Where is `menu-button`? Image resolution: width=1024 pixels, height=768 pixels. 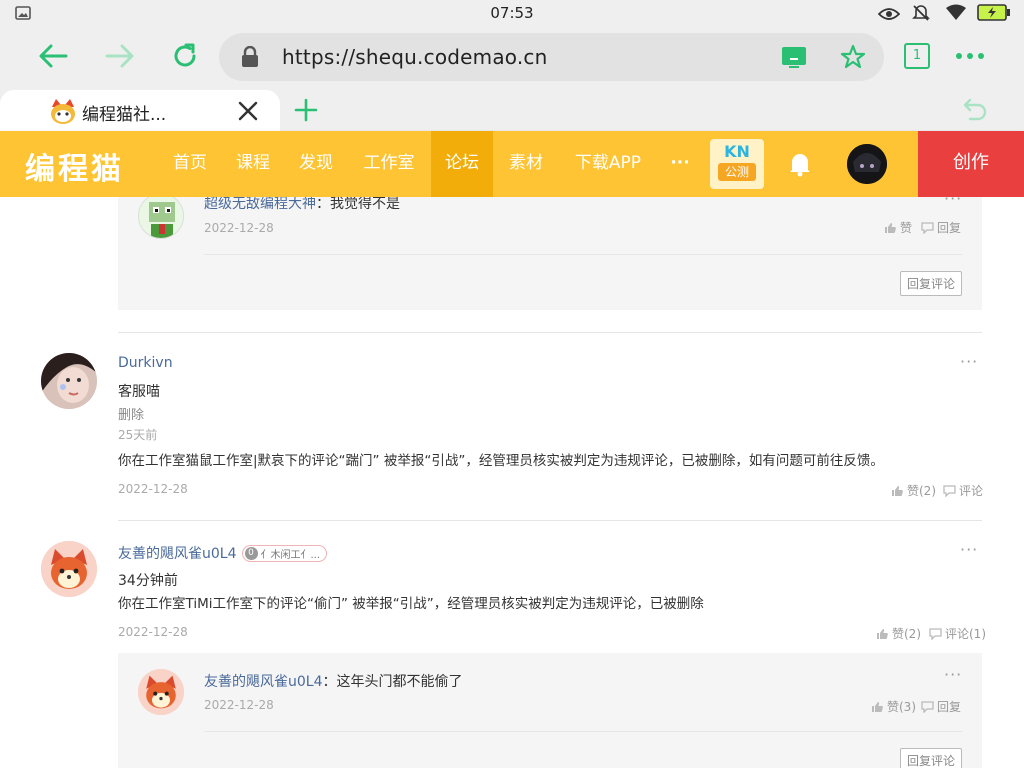 menu-button is located at coordinates (970, 56).